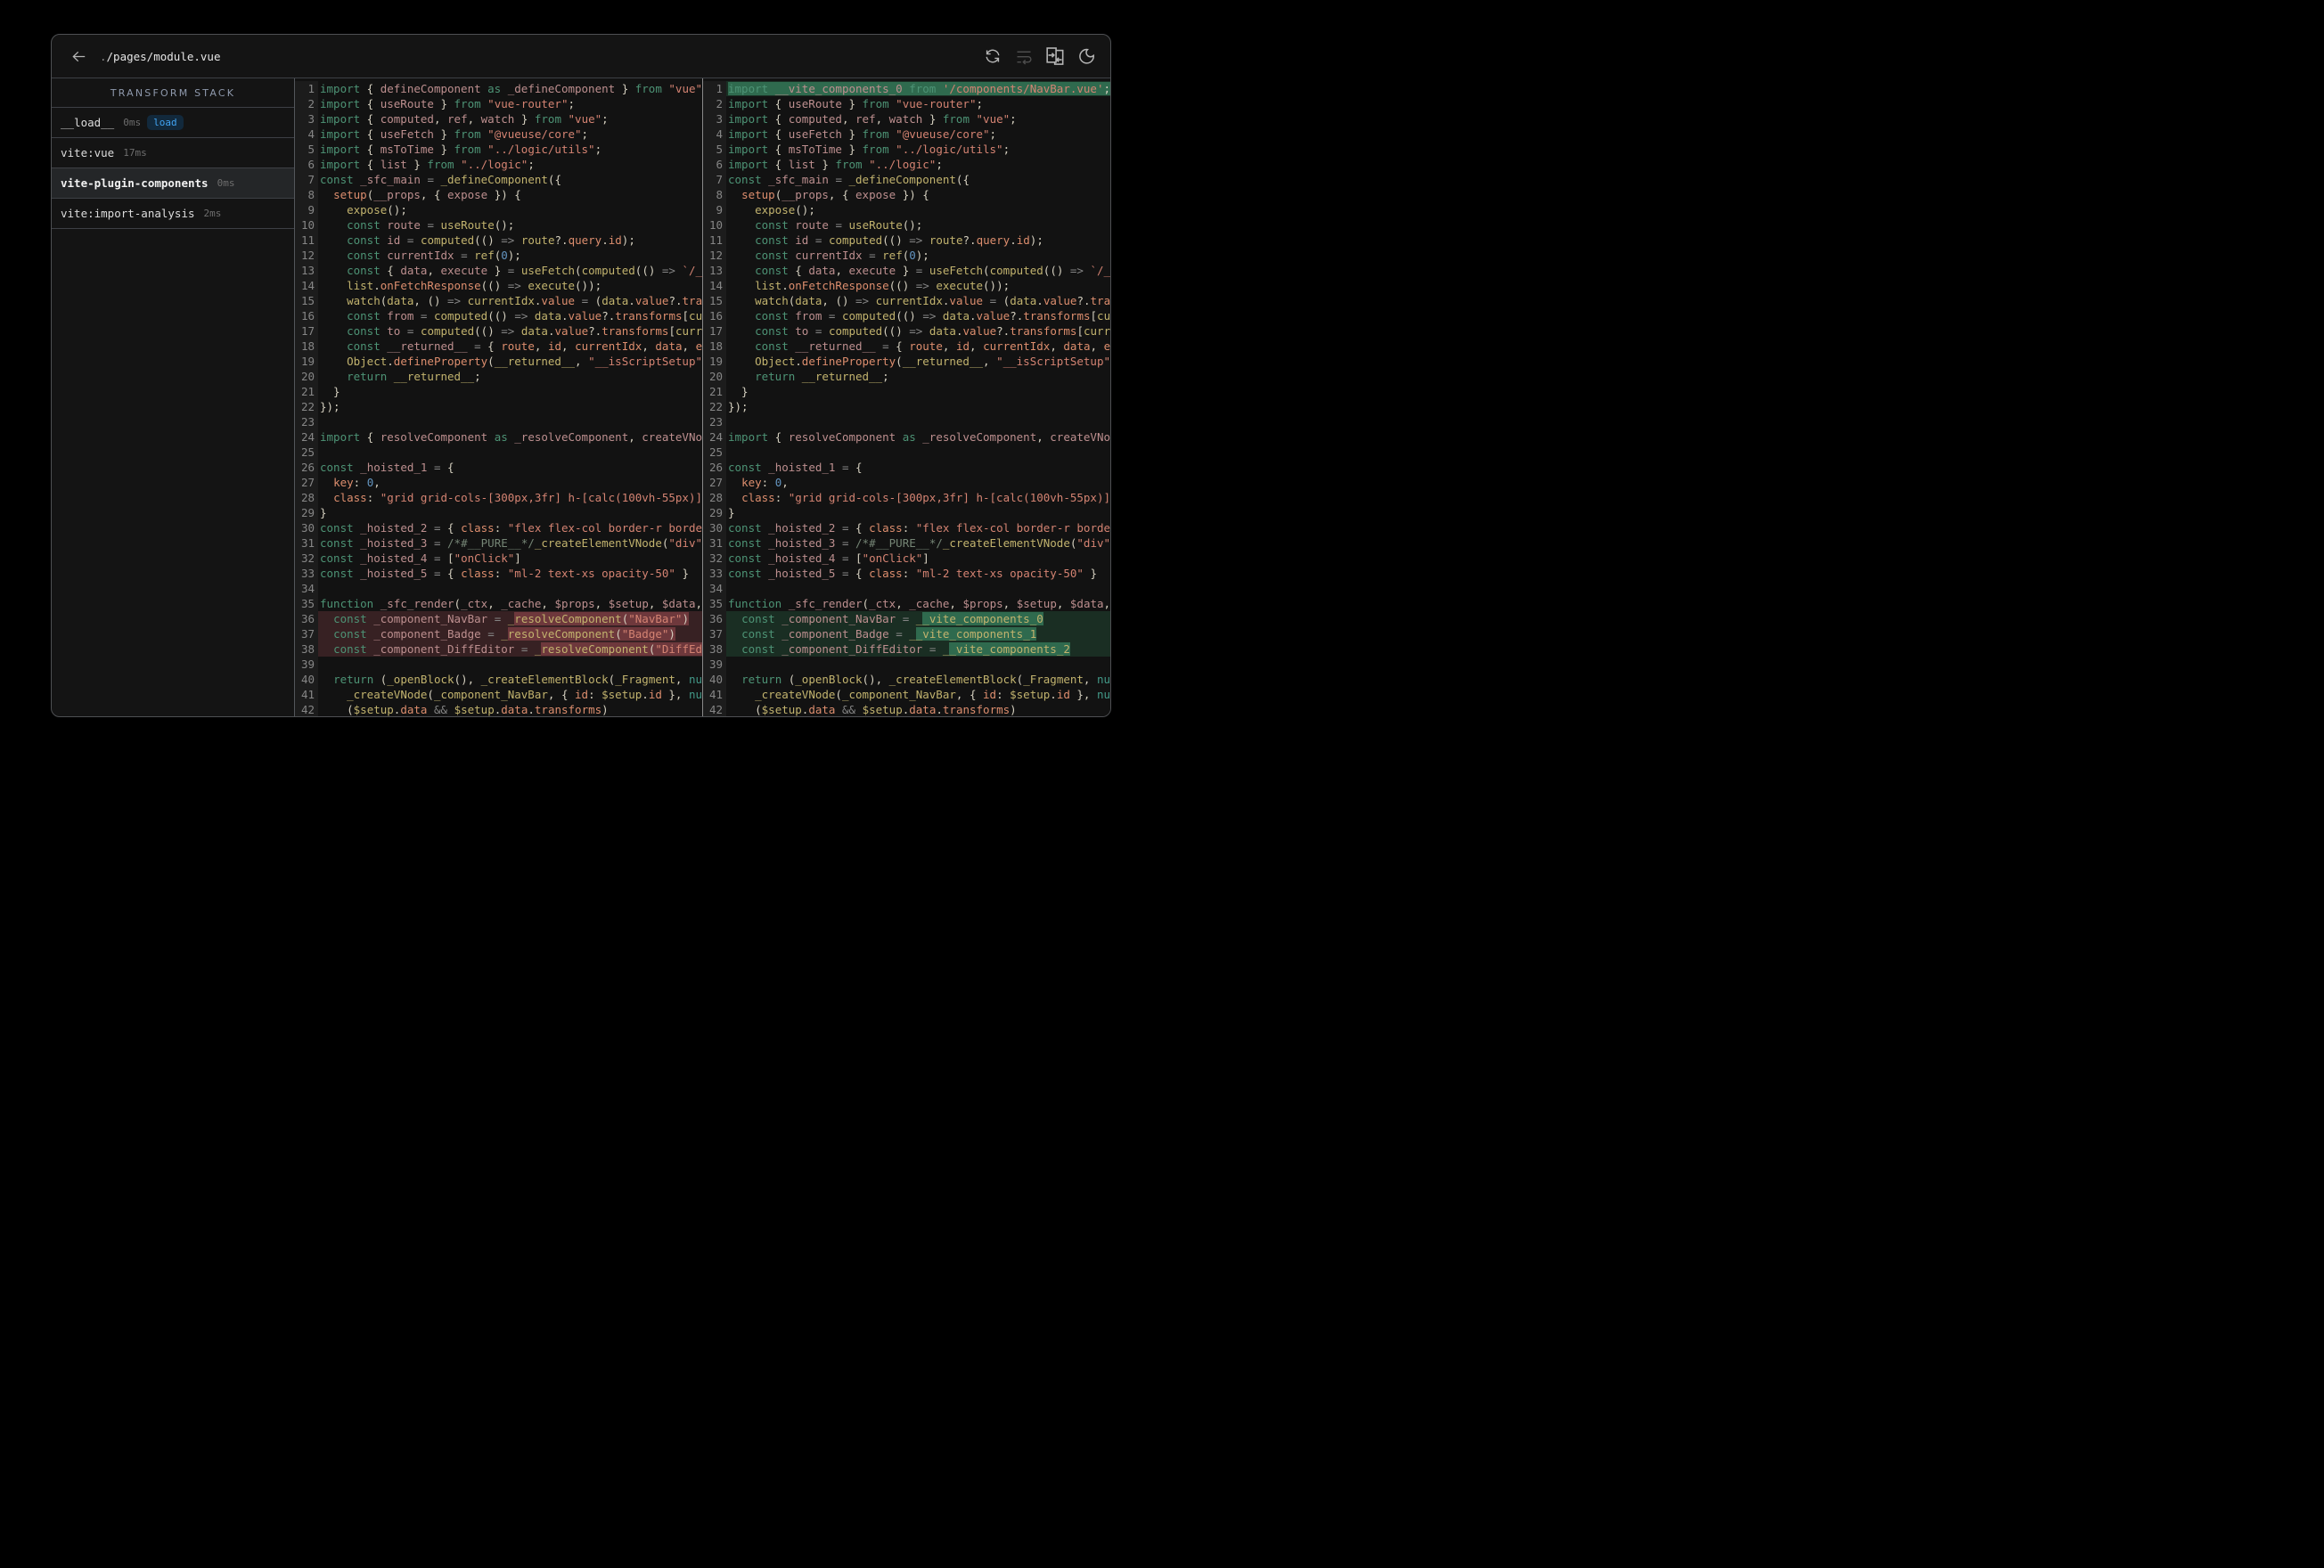 This screenshot has width=2324, height=1568. I want to click on module-path-title: ./pages/module.vue, so click(160, 56).